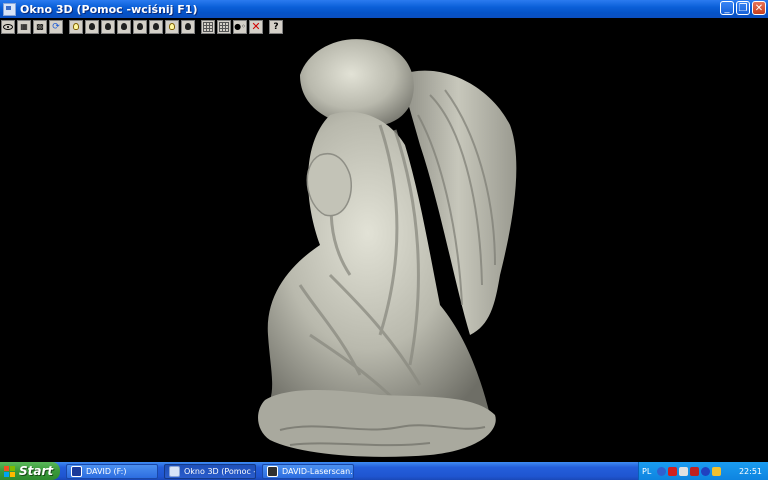  What do you see at coordinates (140, 26) in the screenshot?
I see `light-5-icon` at bounding box center [140, 26].